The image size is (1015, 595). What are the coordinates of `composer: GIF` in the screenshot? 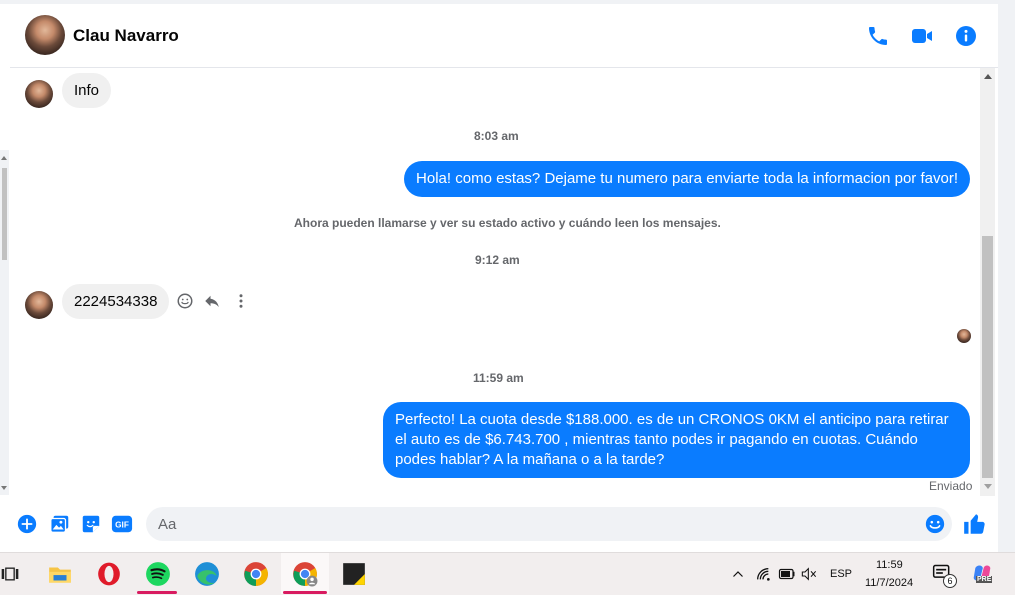 It's located at (504, 525).